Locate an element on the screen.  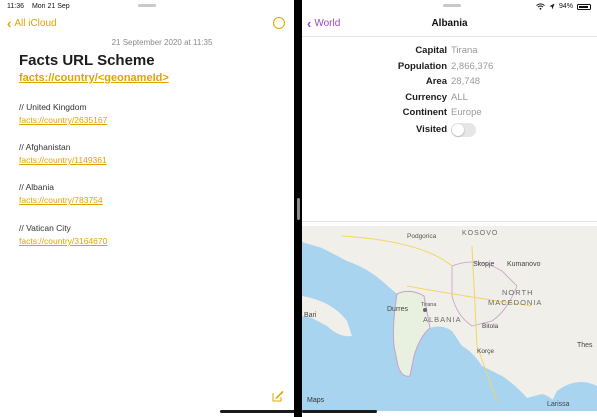
list-item: // Albania facts://country/783754 is located at coordinates (61, 193).